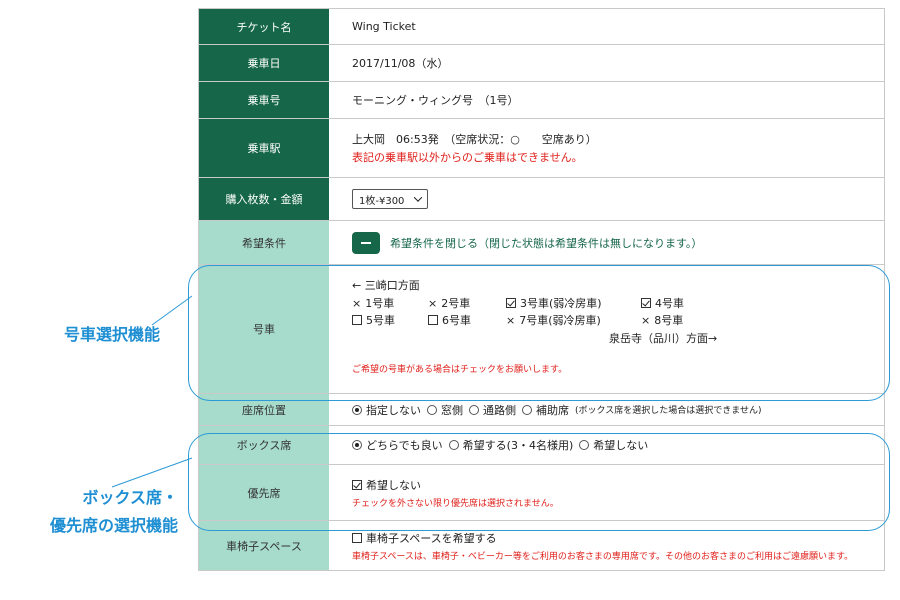 The image size is (900, 600). I want to click on station-value: 上大岡 06:53発 （空席状況：○ 空席あり）, so click(474, 139).